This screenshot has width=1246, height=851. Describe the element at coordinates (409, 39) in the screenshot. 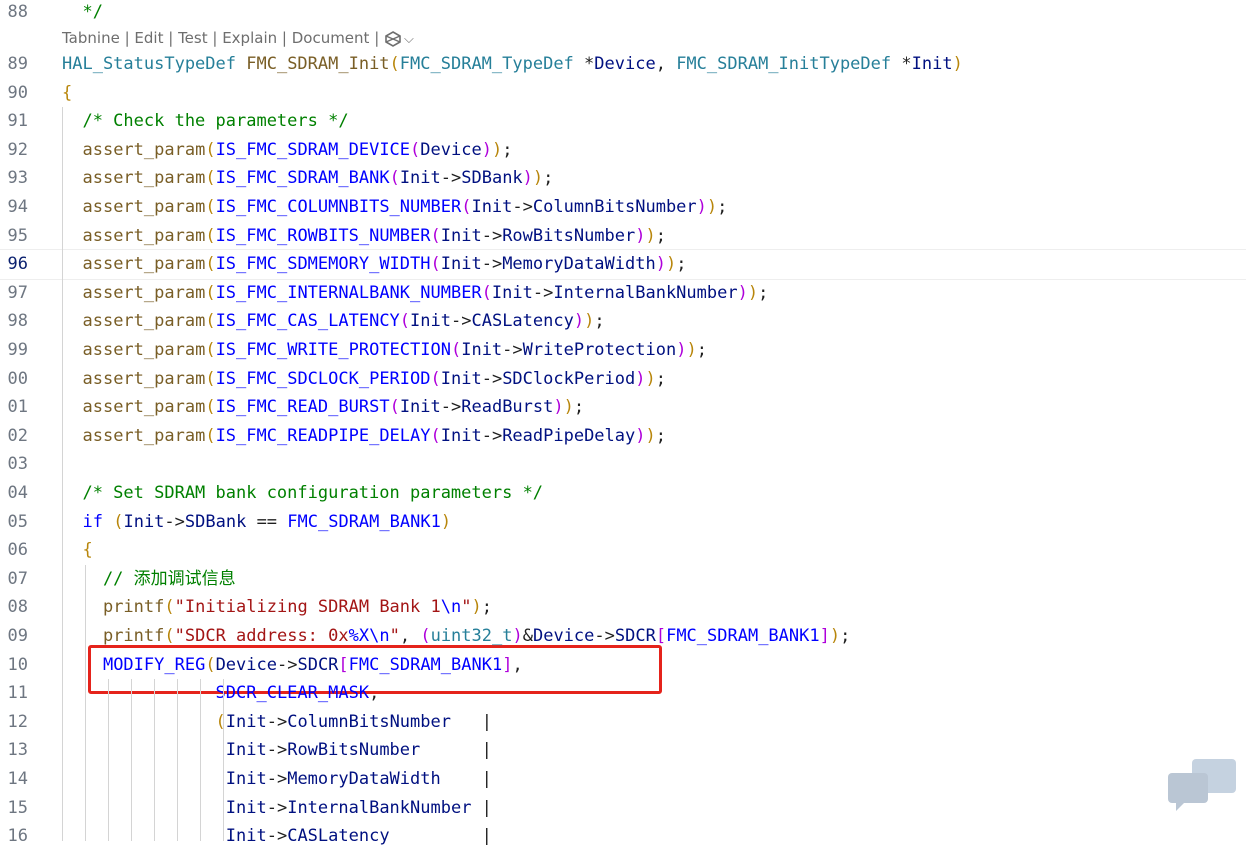

I see `chevron-down-icon: ⌵` at that location.